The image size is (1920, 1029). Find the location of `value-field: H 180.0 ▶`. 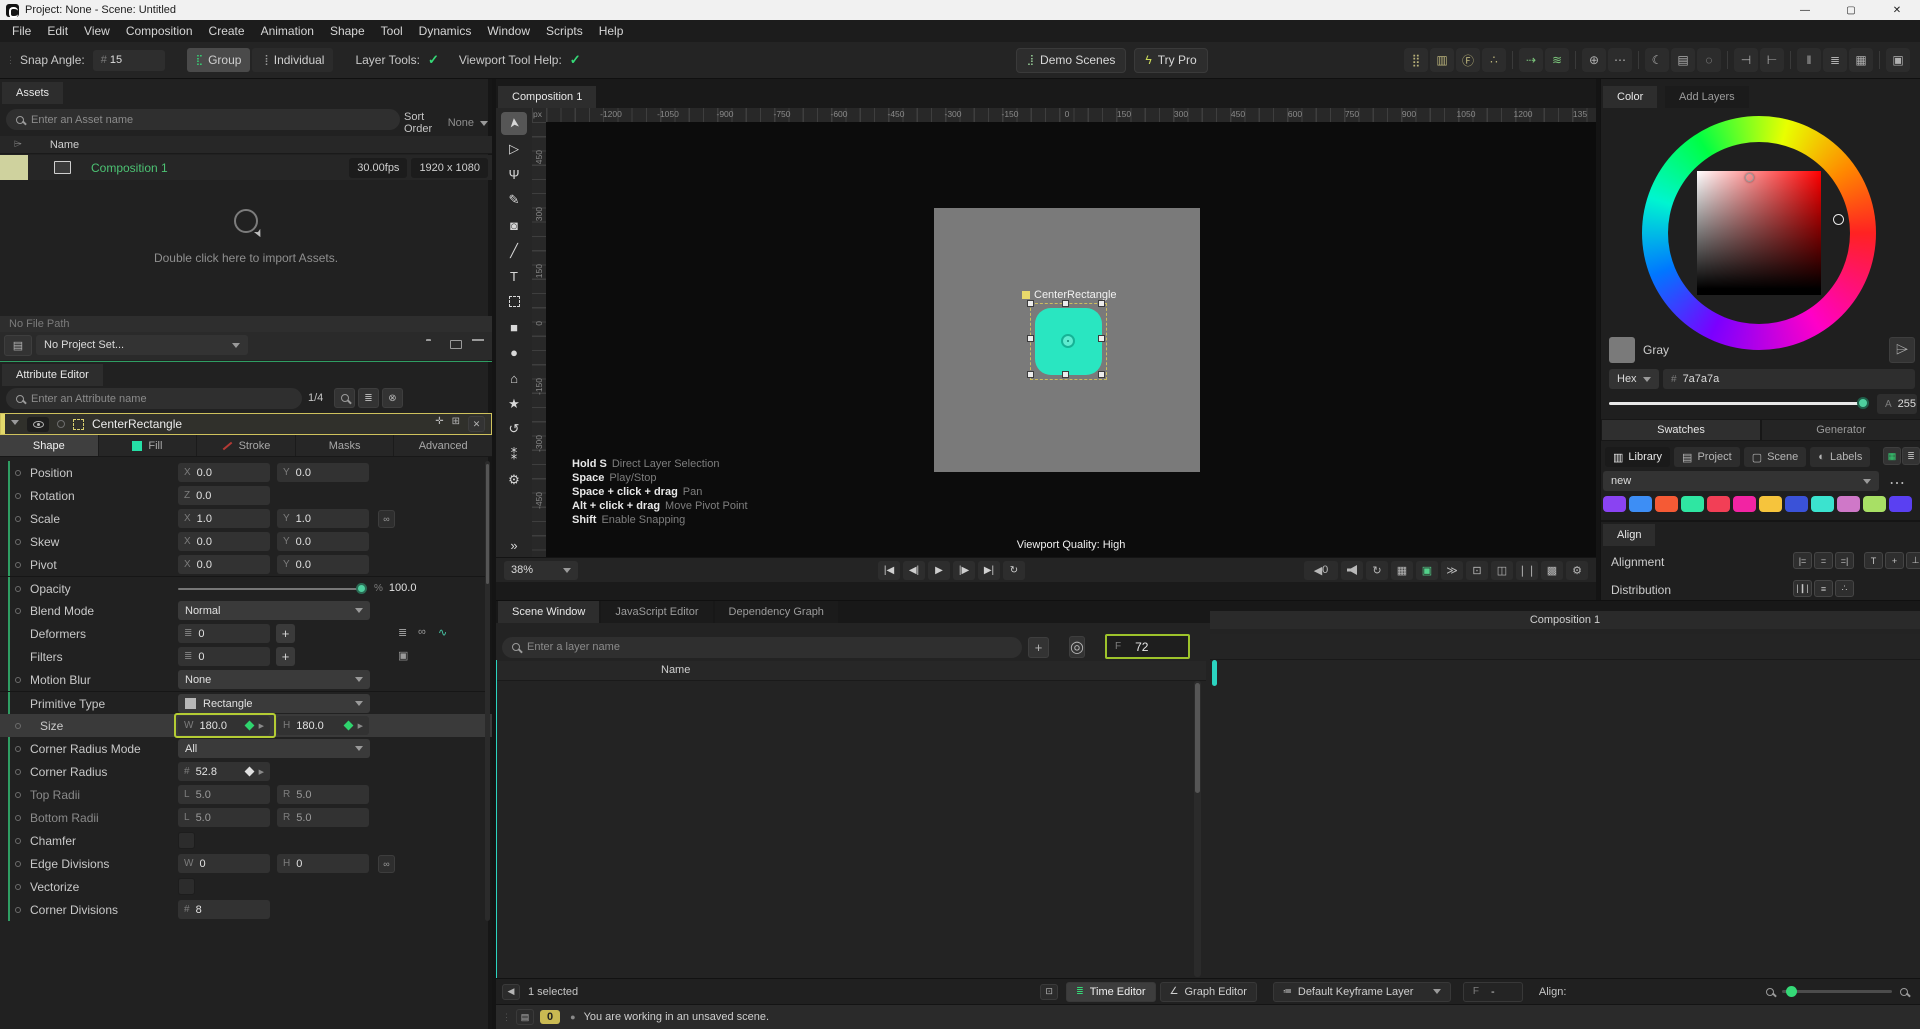

value-field: H 180.0 ▶ is located at coordinates (323, 725).